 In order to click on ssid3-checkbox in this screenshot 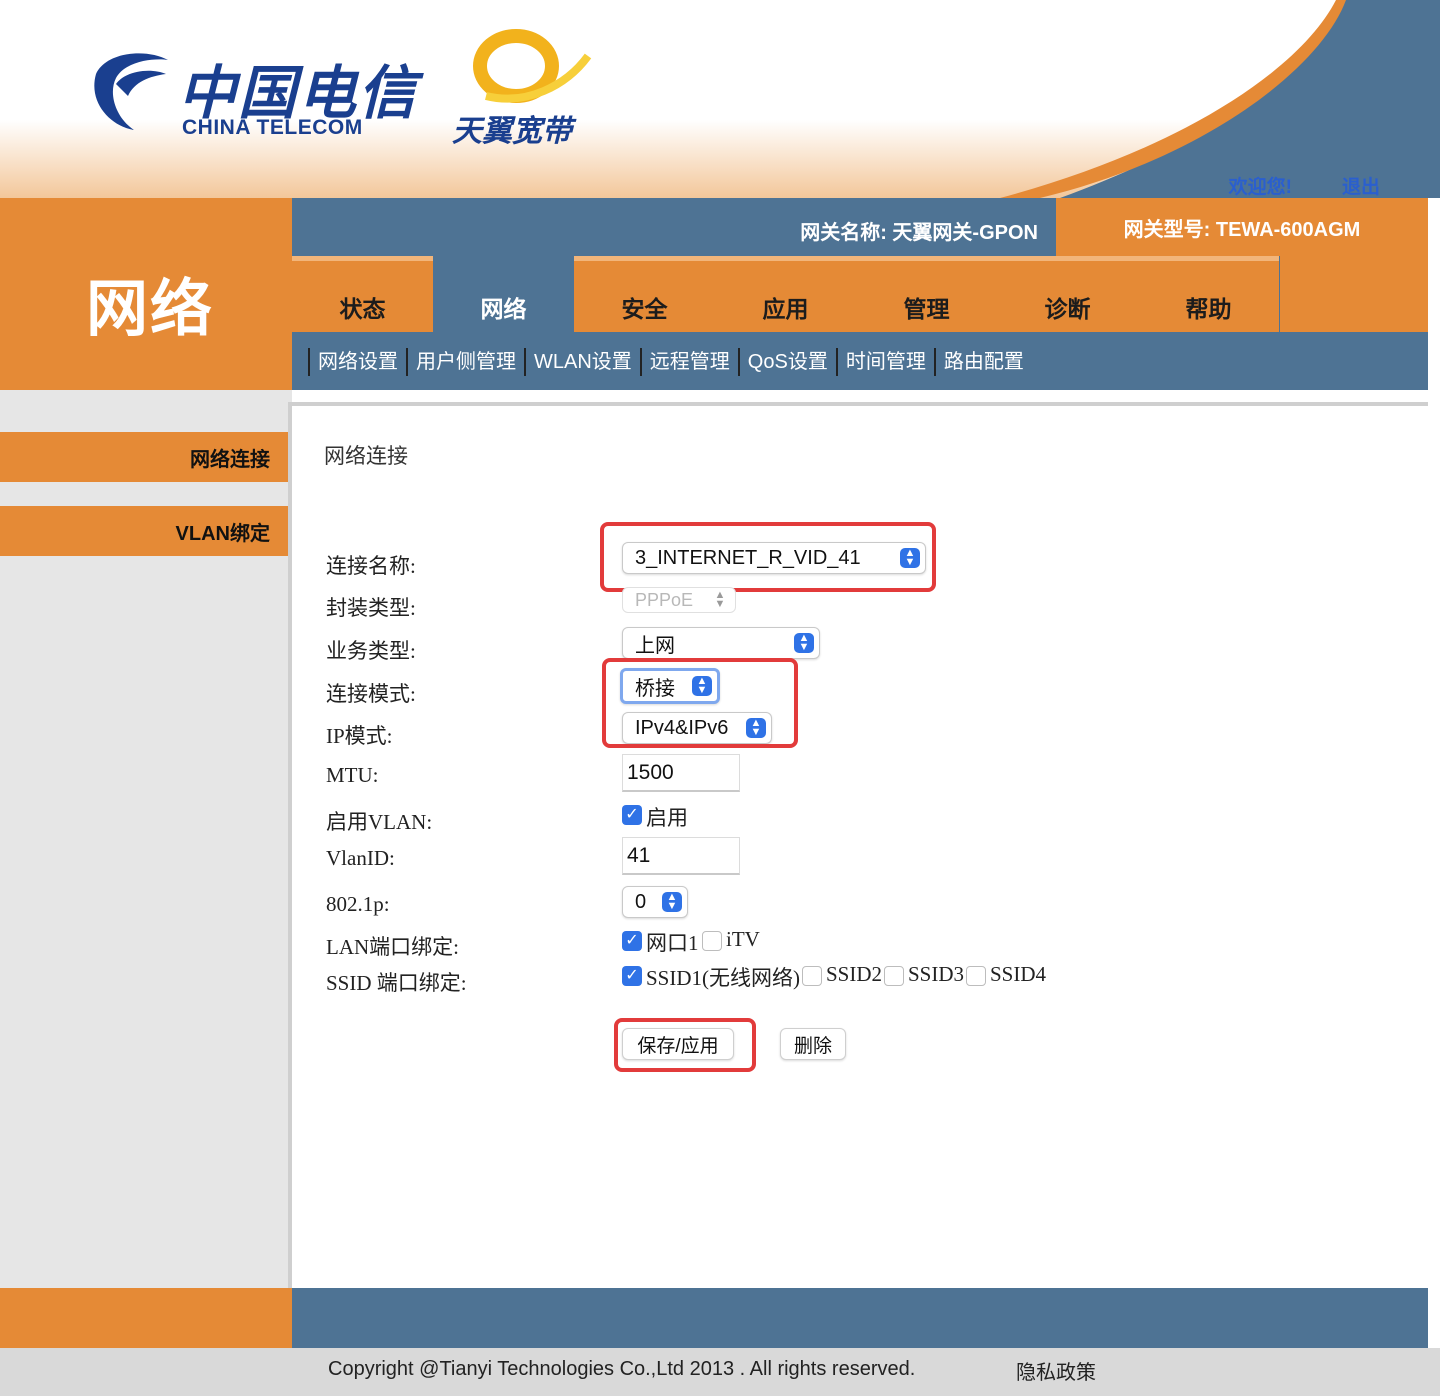, I will do `click(894, 976)`.